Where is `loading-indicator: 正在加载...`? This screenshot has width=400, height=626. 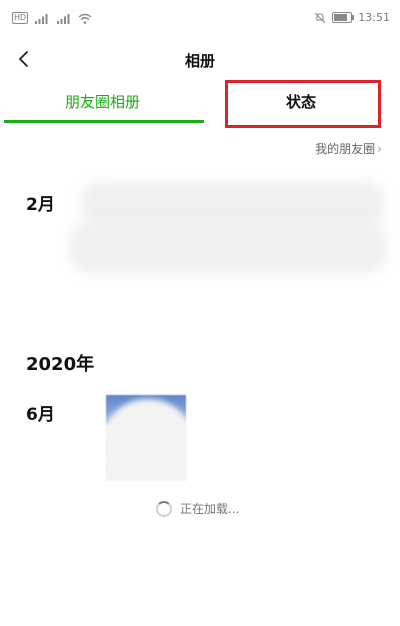
loading-indicator: 正在加载... is located at coordinates (197, 508).